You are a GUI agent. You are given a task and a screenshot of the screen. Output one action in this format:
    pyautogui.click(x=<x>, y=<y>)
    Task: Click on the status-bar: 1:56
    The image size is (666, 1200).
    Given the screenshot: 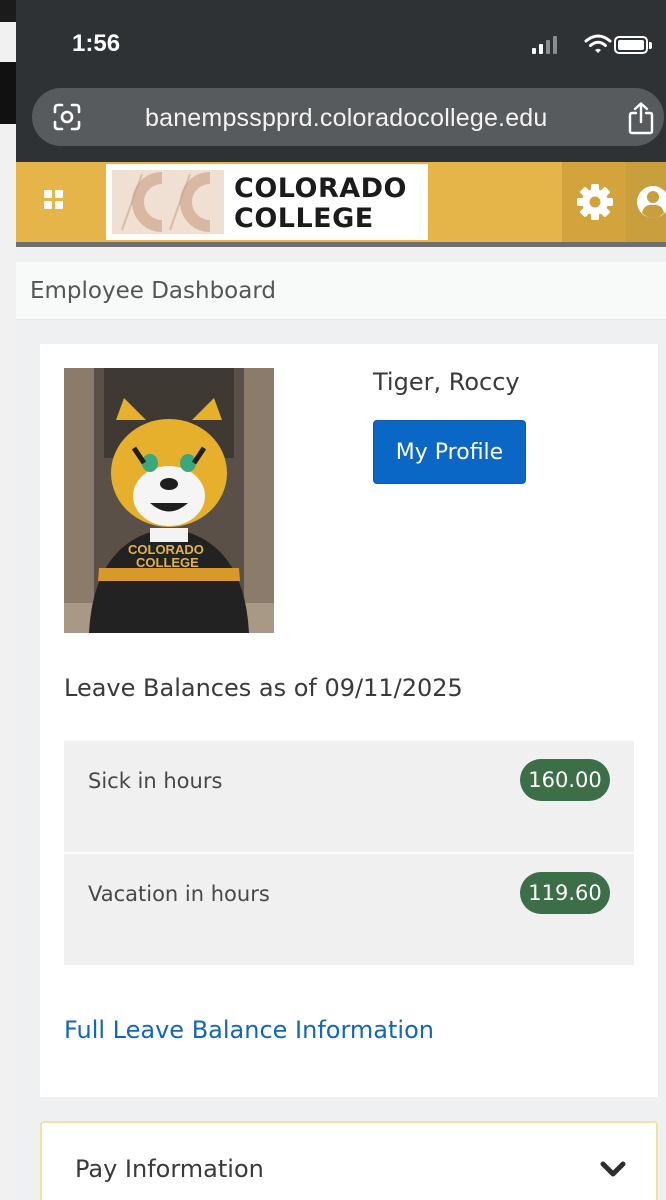 What is the action you would take?
    pyautogui.click(x=341, y=40)
    